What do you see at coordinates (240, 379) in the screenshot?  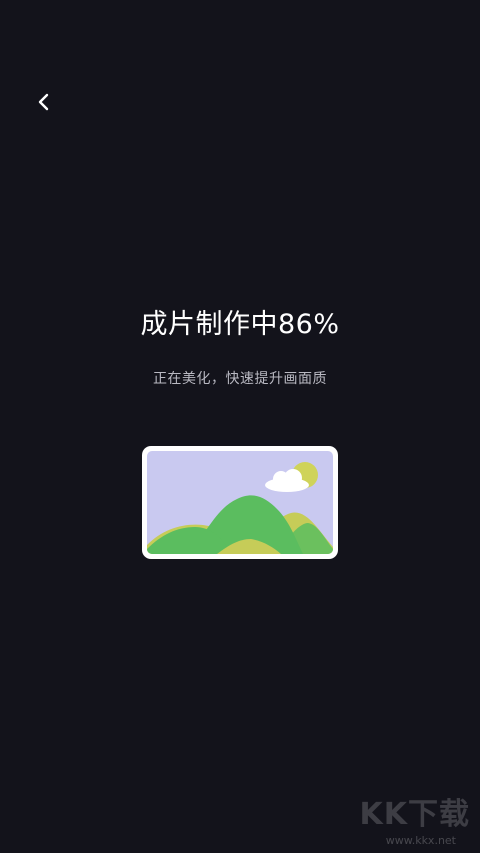 I see `progress-subtitle: 正在美化，快速提升画面质` at bounding box center [240, 379].